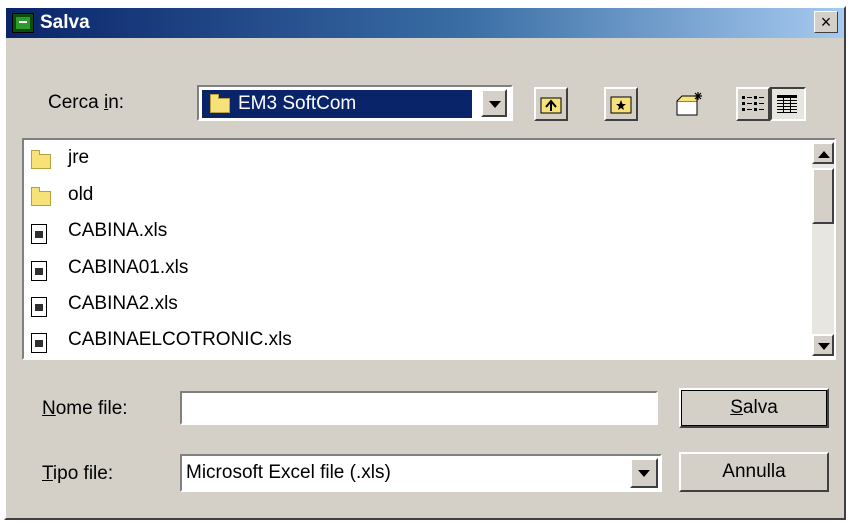  Describe the element at coordinates (421, 473) in the screenshot. I see `filetype-combobox: Microsoft Excel file (.xls)` at that location.